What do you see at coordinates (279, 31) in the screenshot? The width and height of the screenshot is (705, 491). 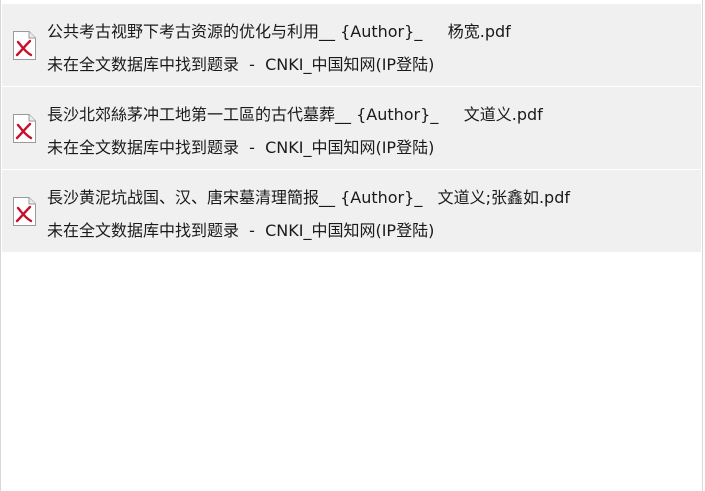 I see `result-title: 公共考古视野下考古资源的优化与利用__ {Author}_ 杨宽.pdf` at bounding box center [279, 31].